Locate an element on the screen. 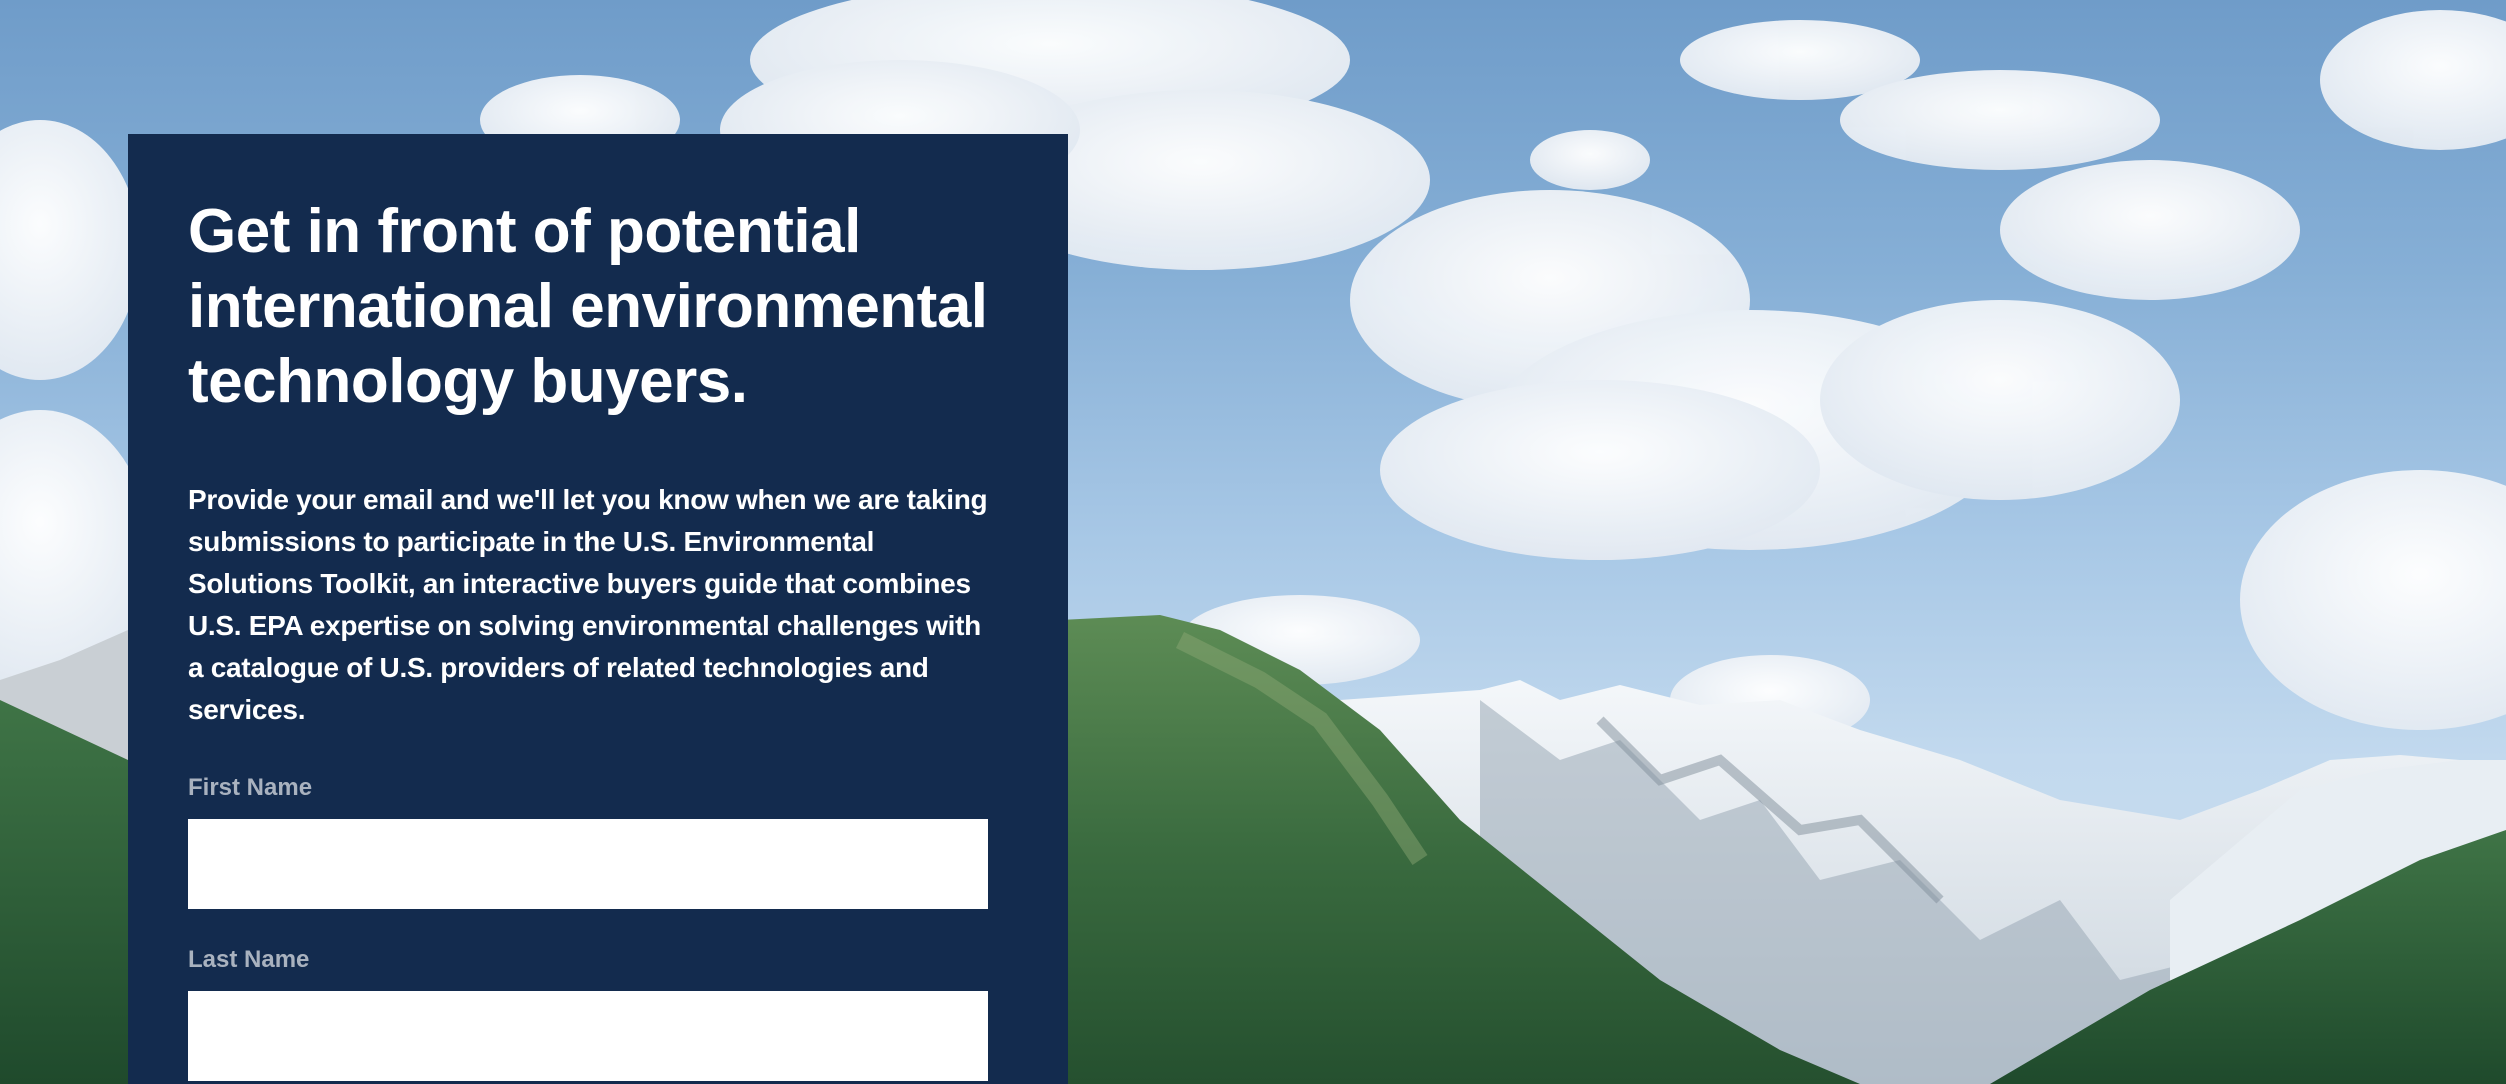 Image resolution: width=2506 pixels, height=1084 pixels. first-name-label: First Name is located at coordinates (250, 787).